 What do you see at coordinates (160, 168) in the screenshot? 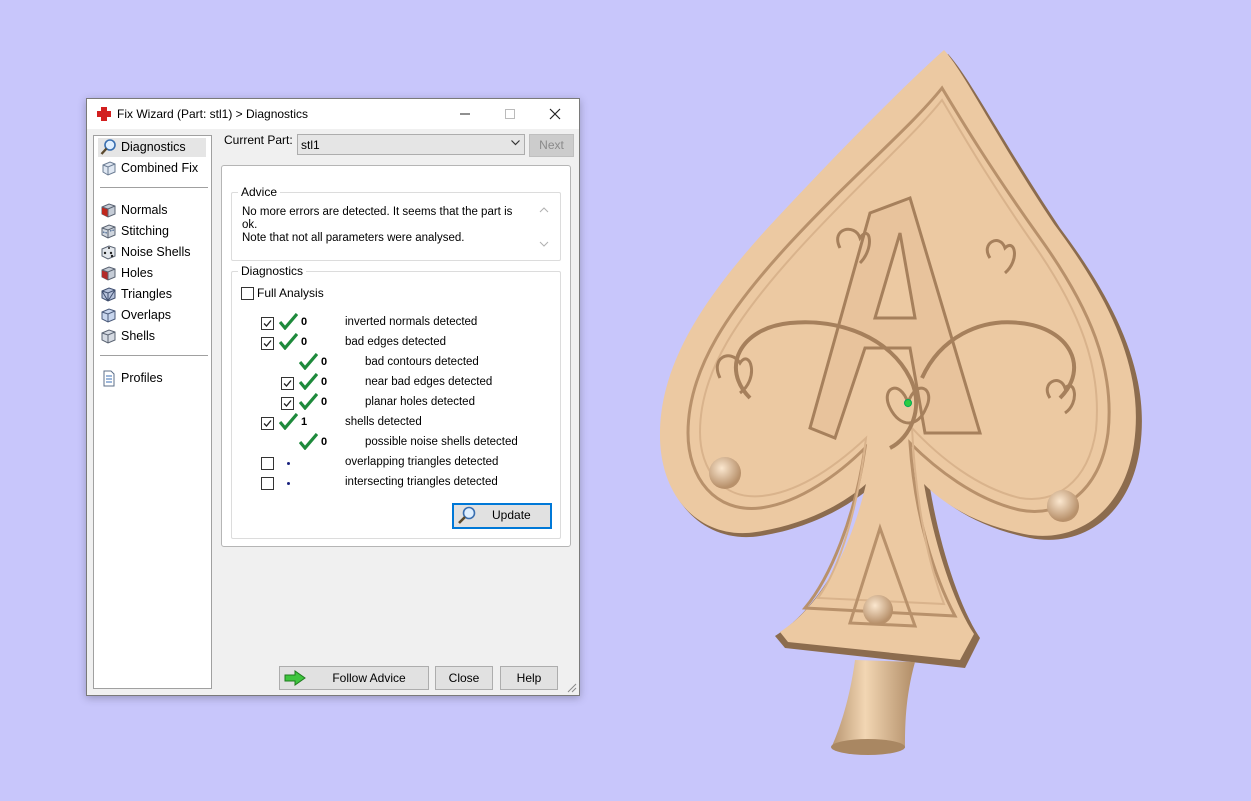
I see `nav-item-label: Combined Fix` at bounding box center [160, 168].